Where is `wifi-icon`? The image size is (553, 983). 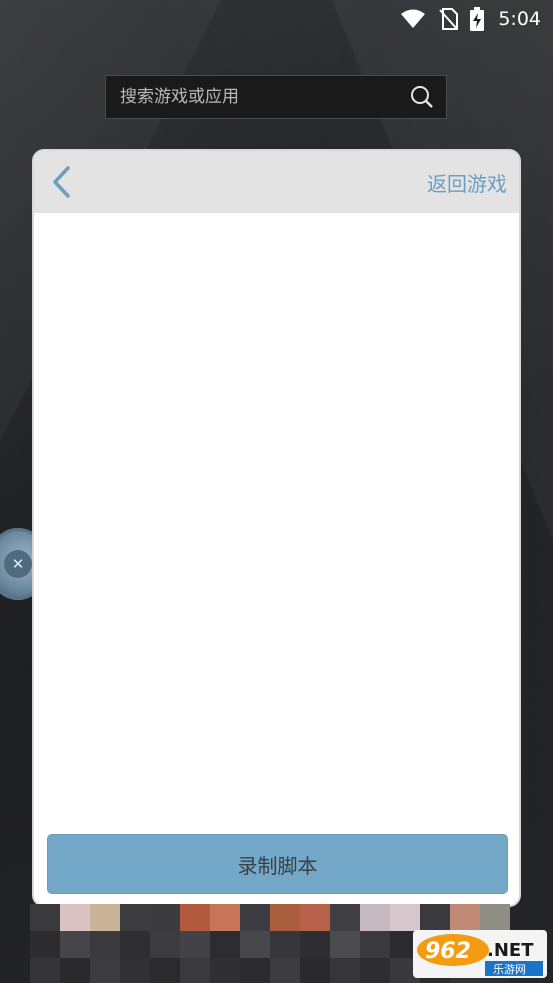
wifi-icon is located at coordinates (413, 19).